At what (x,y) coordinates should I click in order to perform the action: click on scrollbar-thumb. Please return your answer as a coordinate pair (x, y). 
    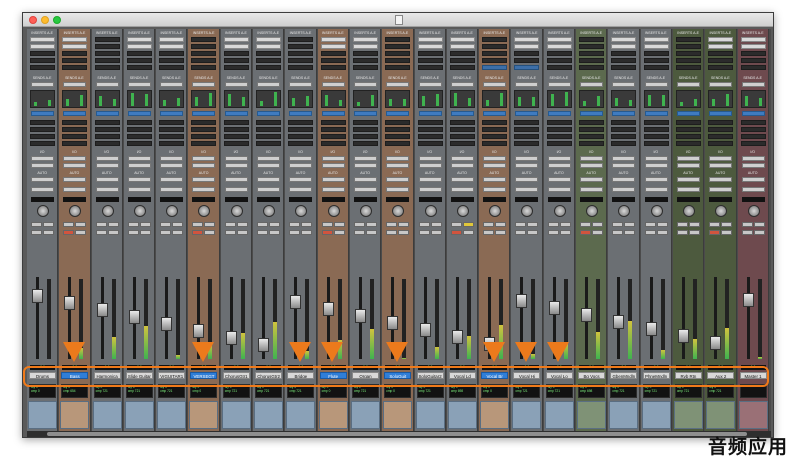
    Looking at the image, I should click on (397, 434).